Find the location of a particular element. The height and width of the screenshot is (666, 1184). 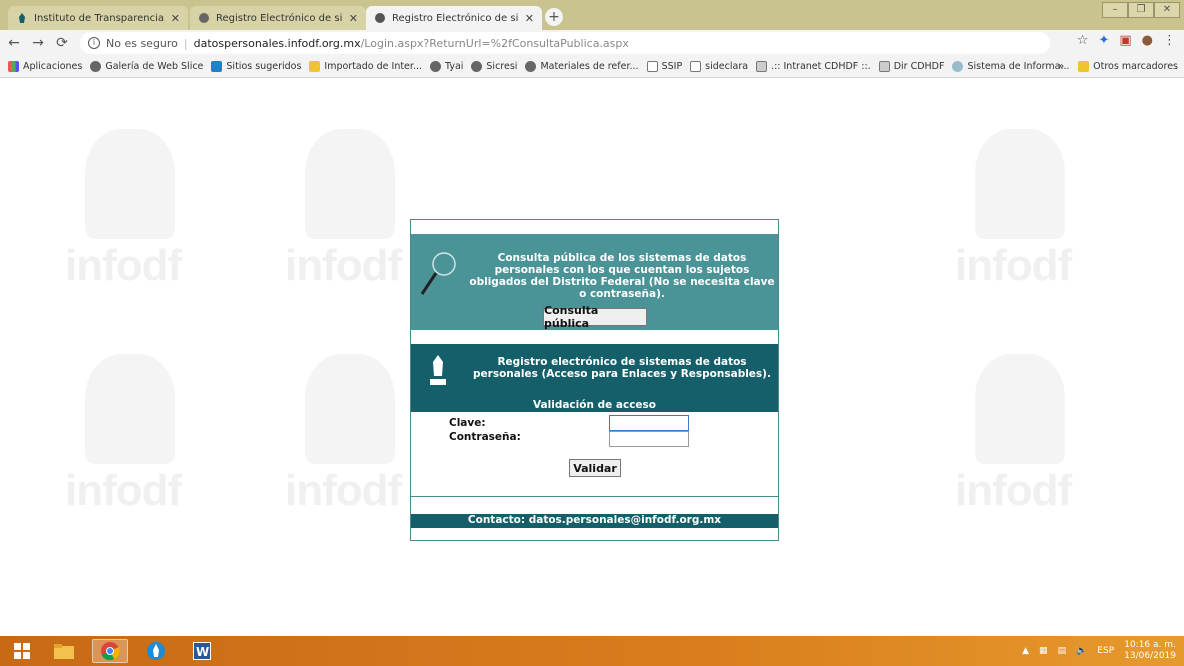

svg-text: W is located at coordinates (202, 652).